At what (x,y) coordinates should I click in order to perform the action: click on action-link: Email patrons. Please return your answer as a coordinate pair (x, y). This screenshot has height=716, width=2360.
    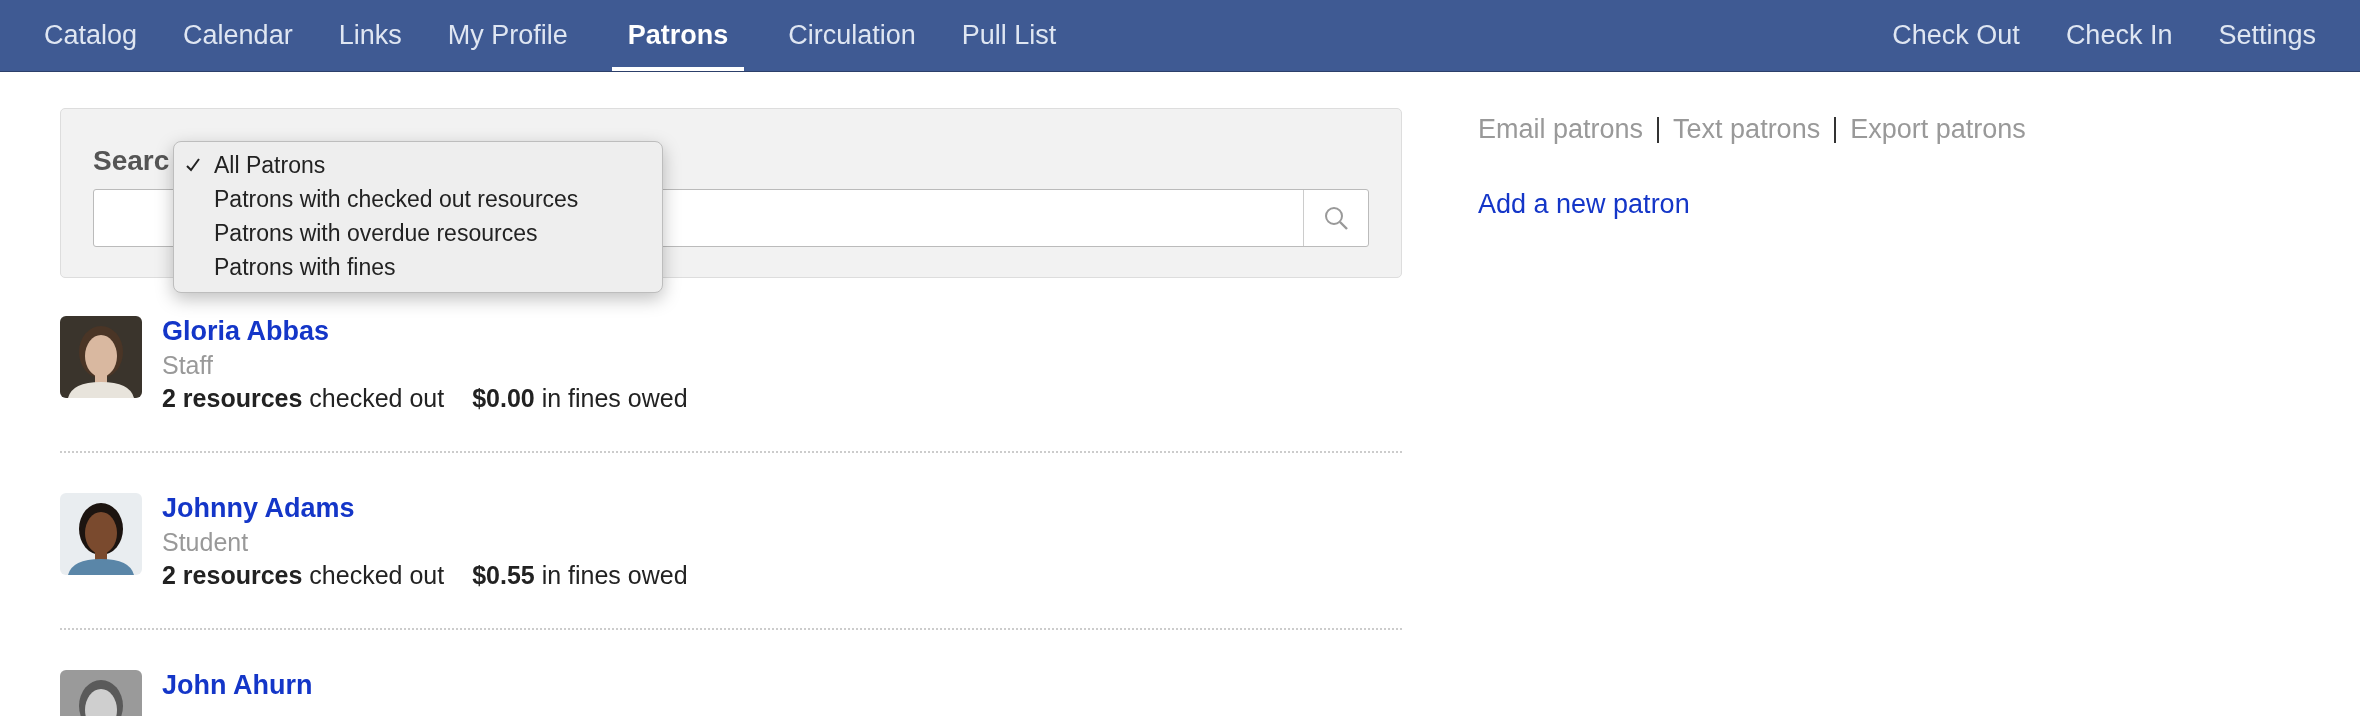
    Looking at the image, I should click on (1561, 129).